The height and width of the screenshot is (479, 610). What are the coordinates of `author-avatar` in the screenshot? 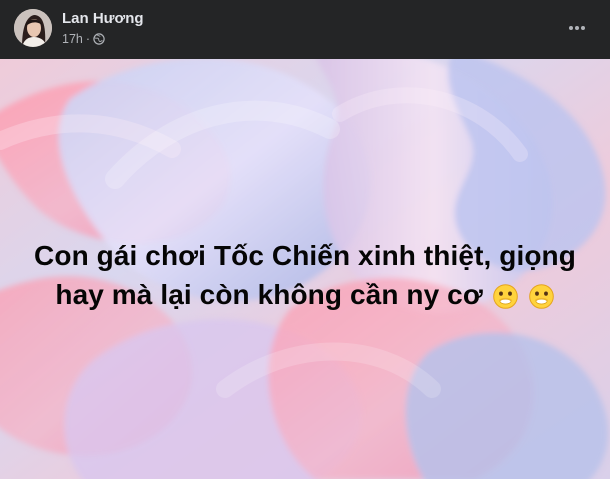 It's located at (33, 28).